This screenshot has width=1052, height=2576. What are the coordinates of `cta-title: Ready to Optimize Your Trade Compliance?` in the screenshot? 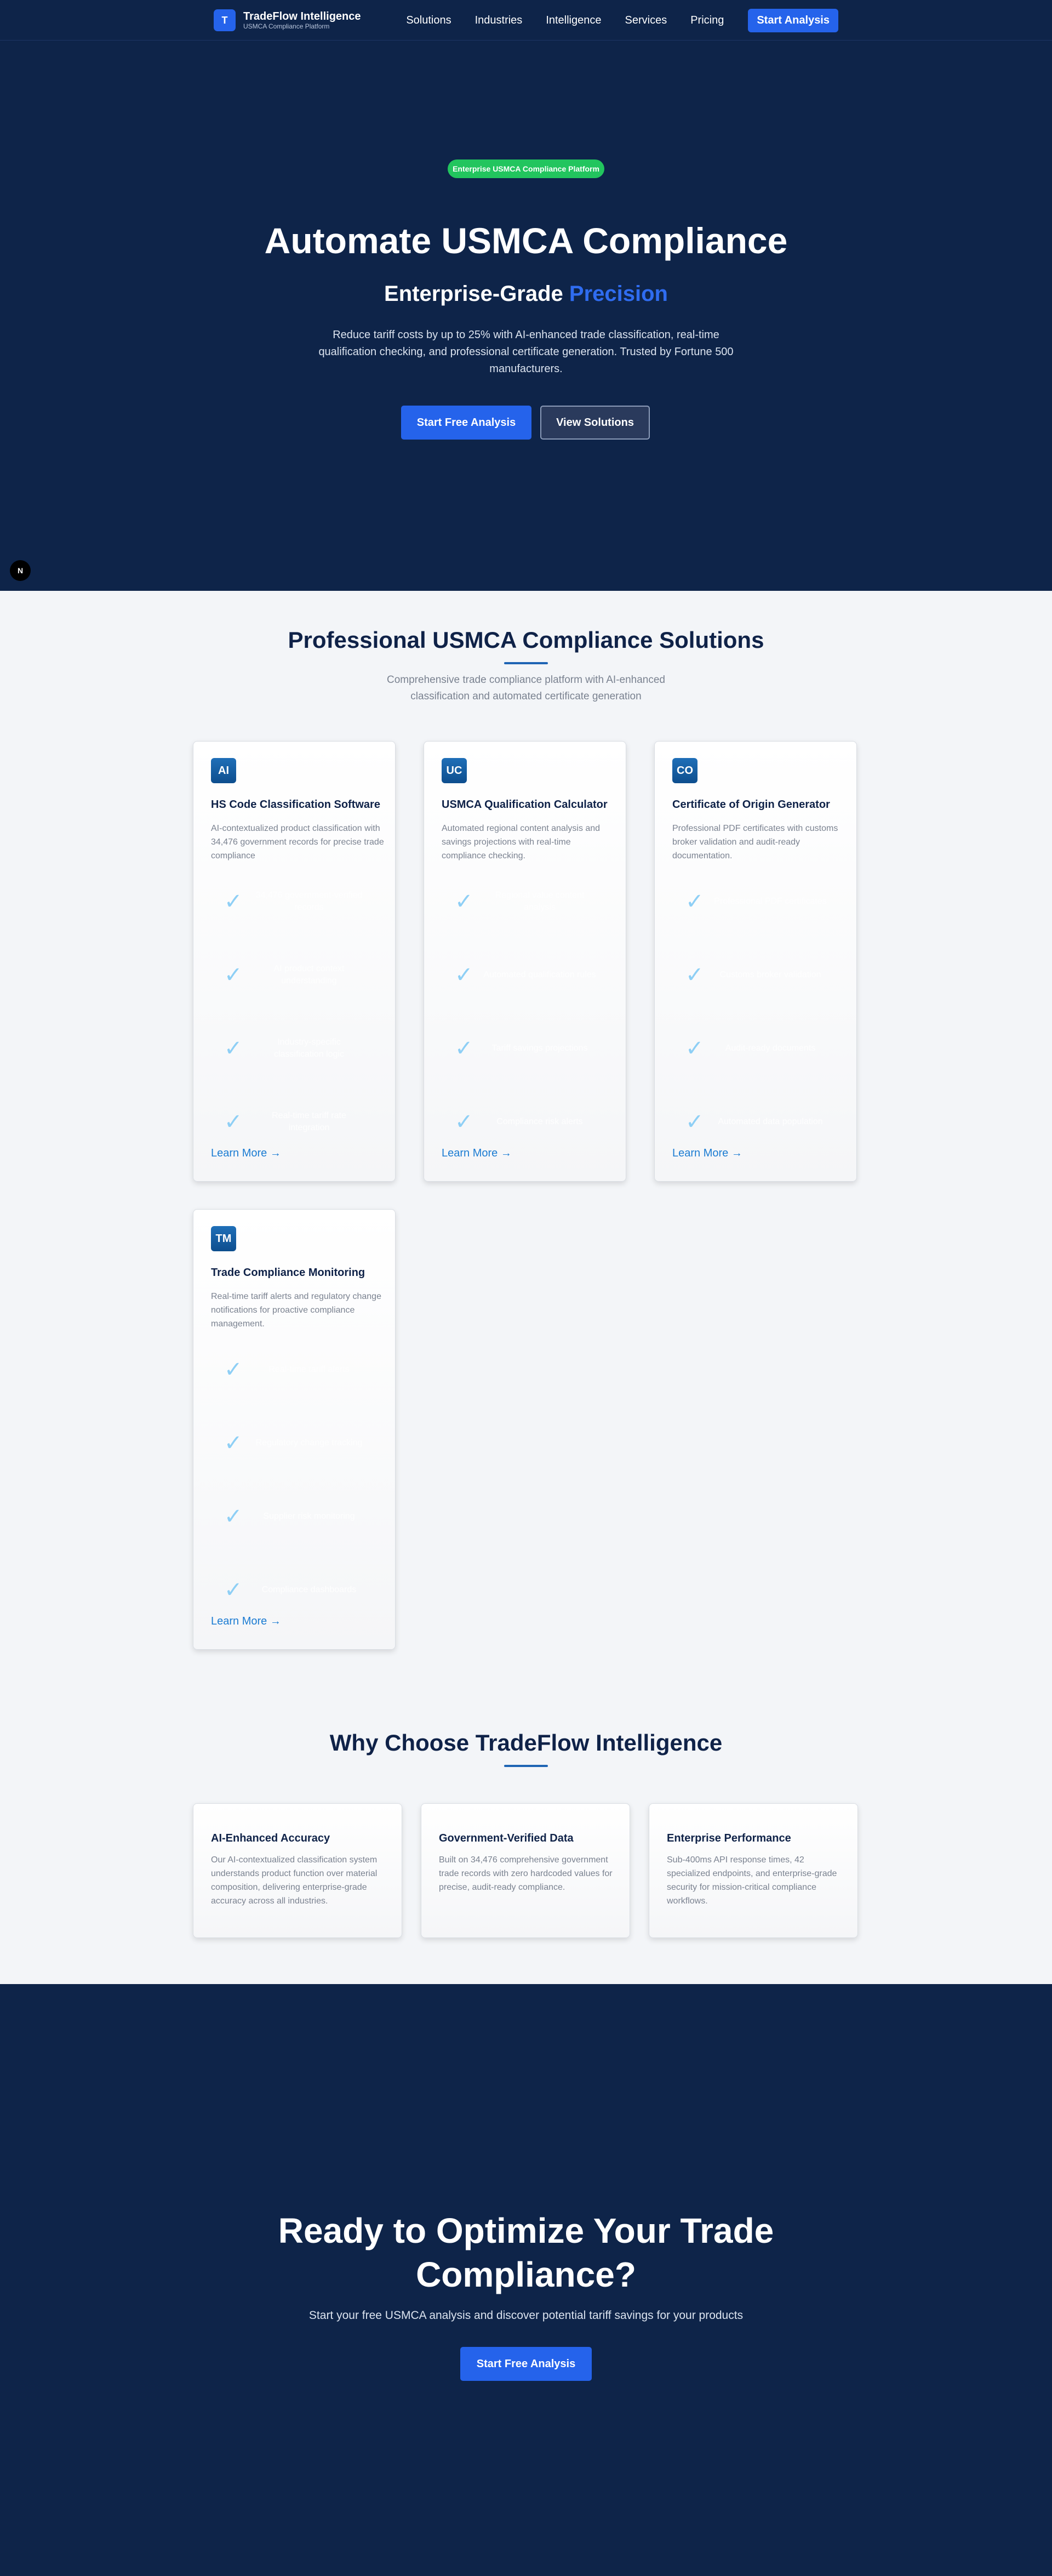 It's located at (526, 2252).